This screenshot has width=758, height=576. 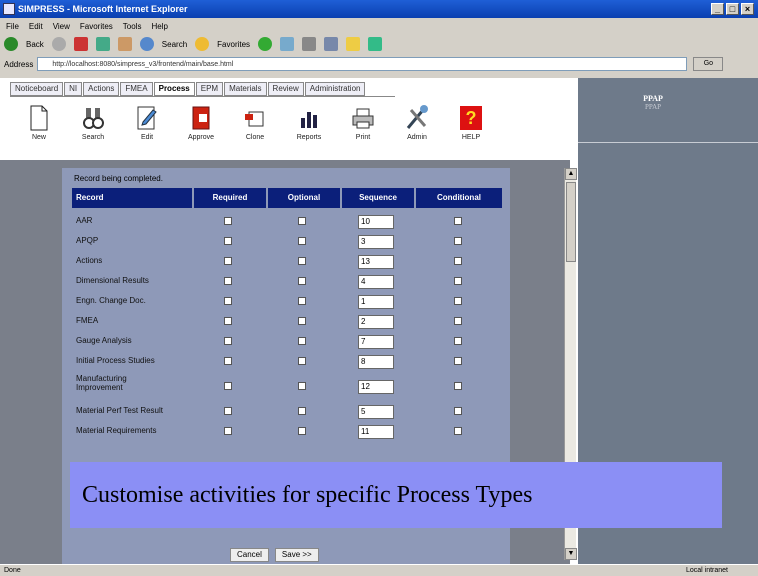 I want to click on messenger-icon, so click(x=375, y=44).